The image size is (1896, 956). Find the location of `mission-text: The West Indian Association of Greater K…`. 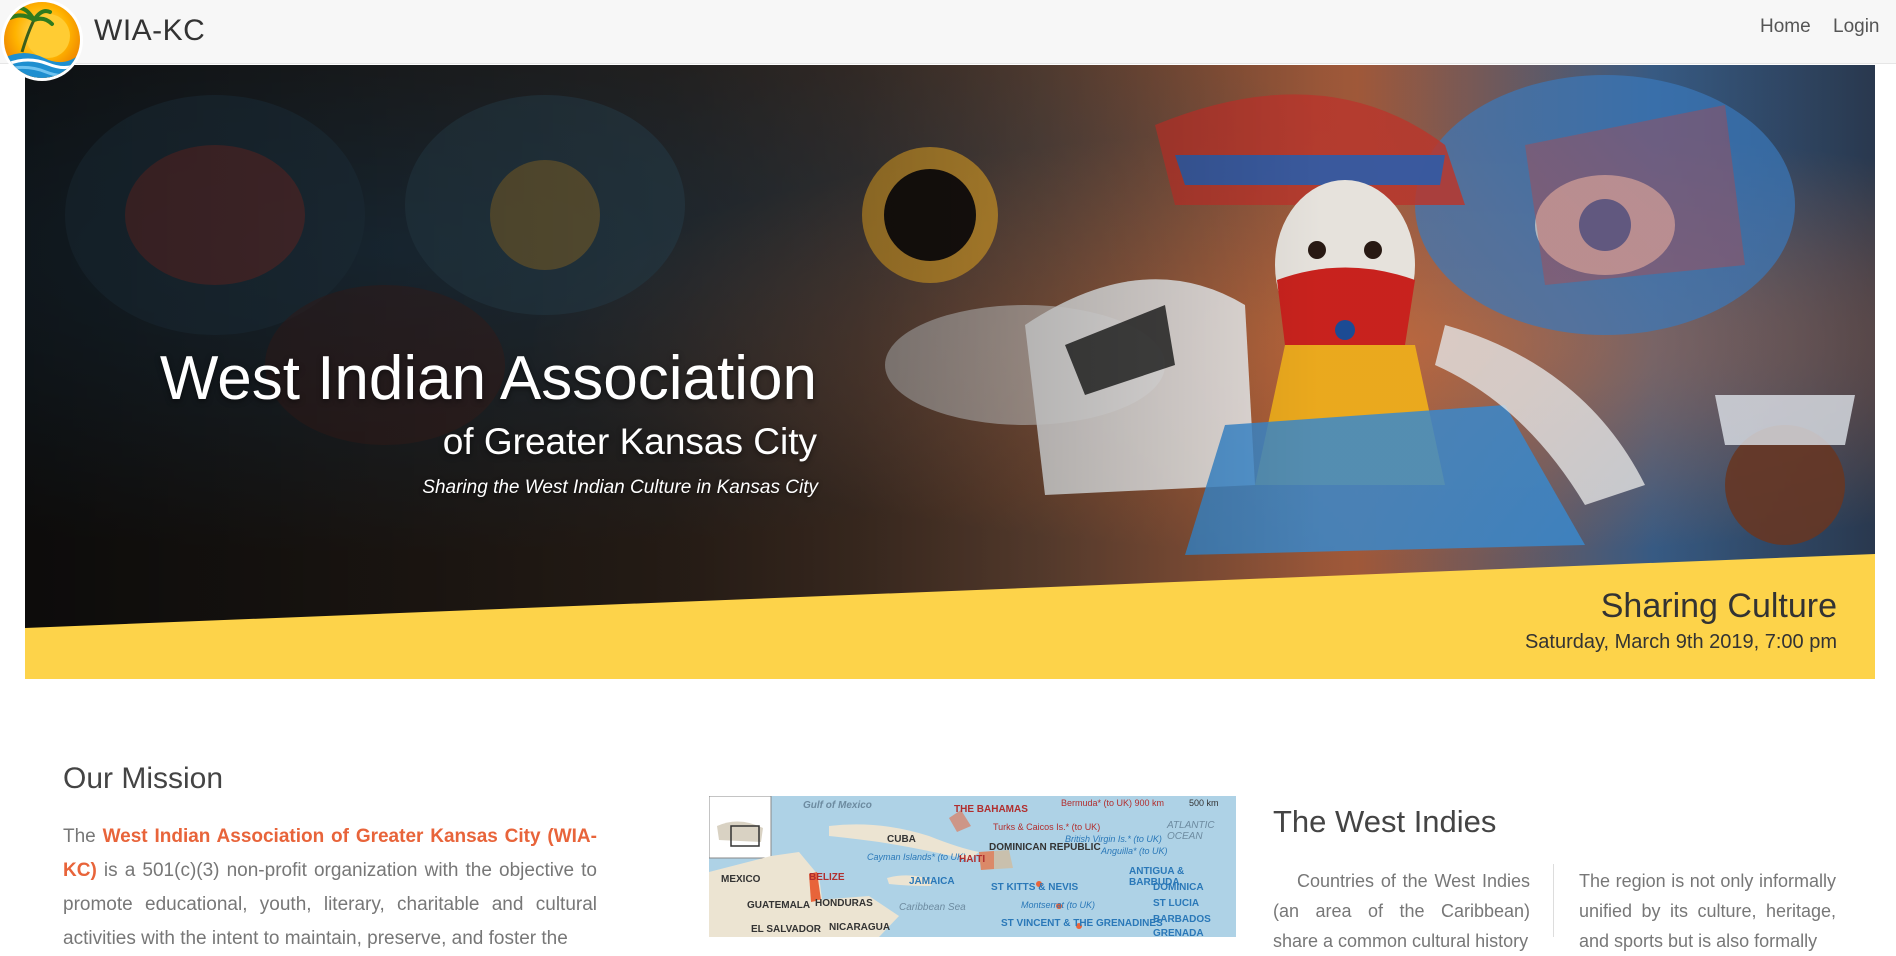

mission-text: The West Indian Association of Greater K… is located at coordinates (330, 888).